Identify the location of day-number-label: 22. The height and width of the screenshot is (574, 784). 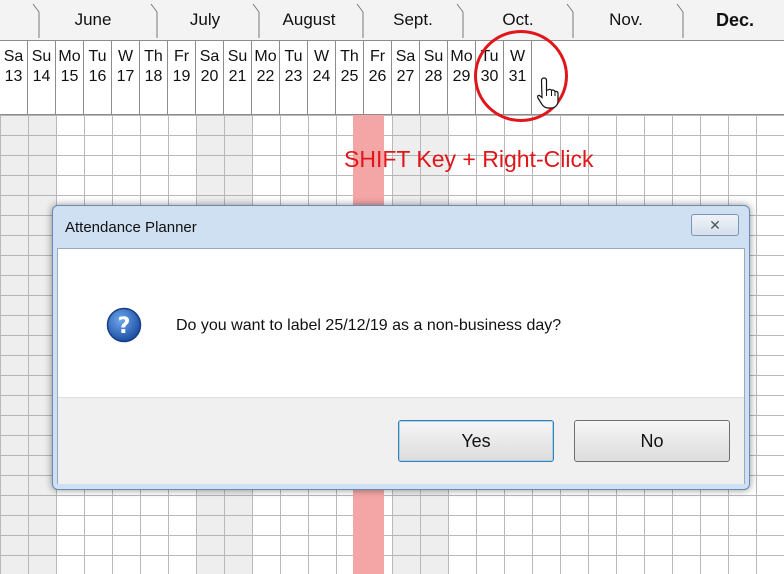
(265, 76).